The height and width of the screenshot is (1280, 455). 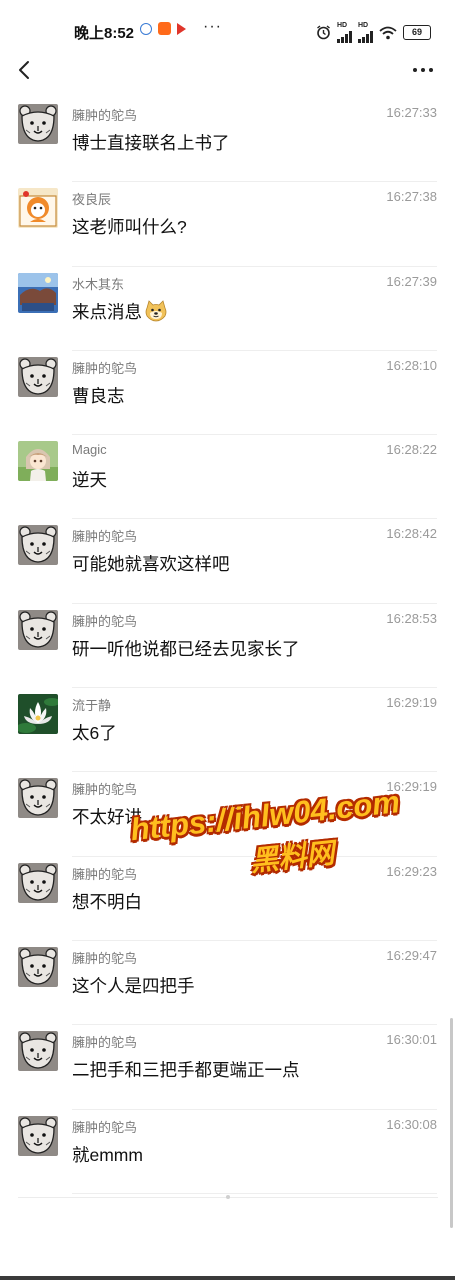 I want to click on scrollbar, so click(x=451, y=1123).